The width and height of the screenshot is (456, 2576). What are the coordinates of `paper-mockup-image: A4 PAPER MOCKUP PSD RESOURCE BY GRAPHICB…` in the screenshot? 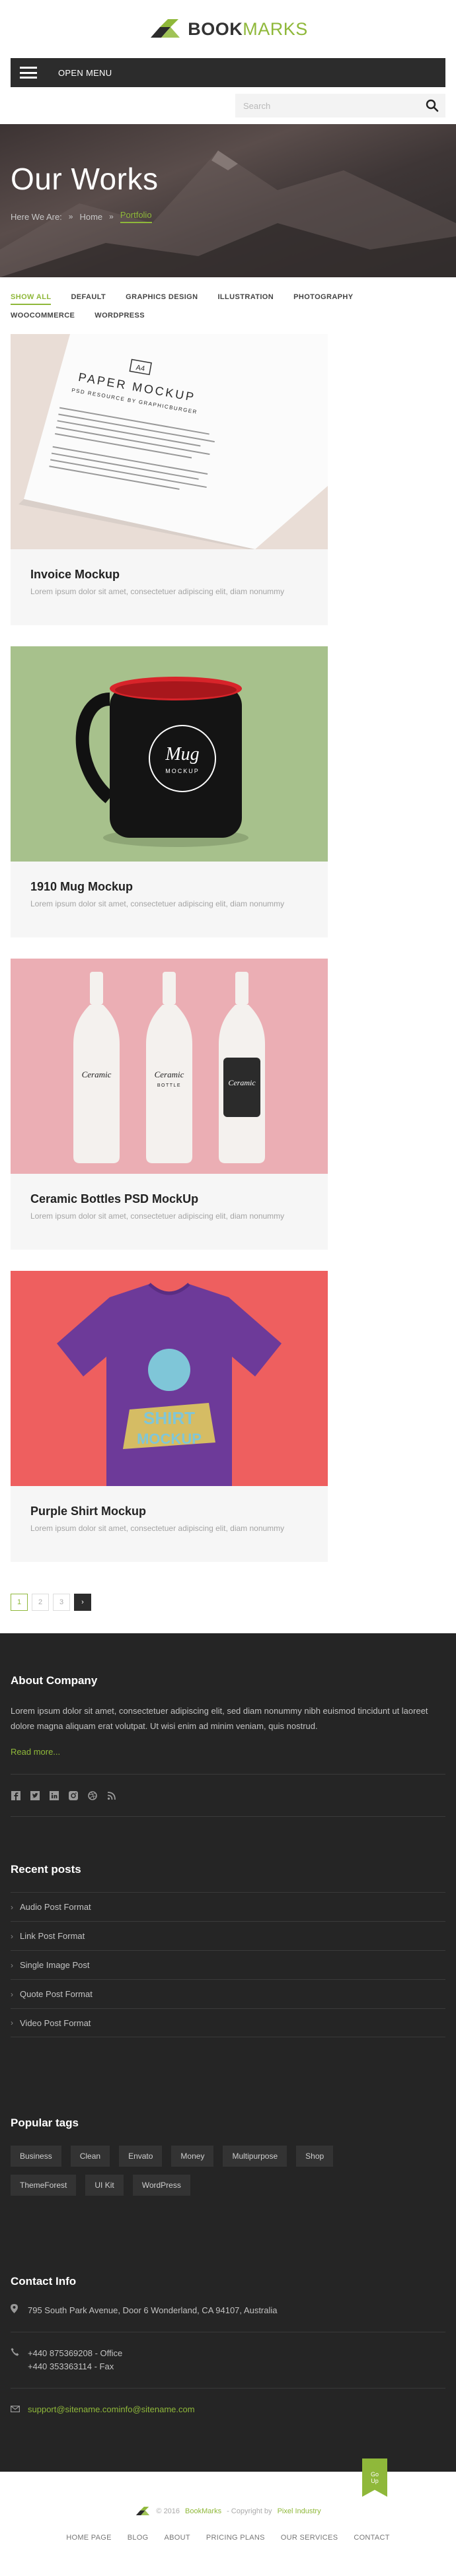 It's located at (169, 441).